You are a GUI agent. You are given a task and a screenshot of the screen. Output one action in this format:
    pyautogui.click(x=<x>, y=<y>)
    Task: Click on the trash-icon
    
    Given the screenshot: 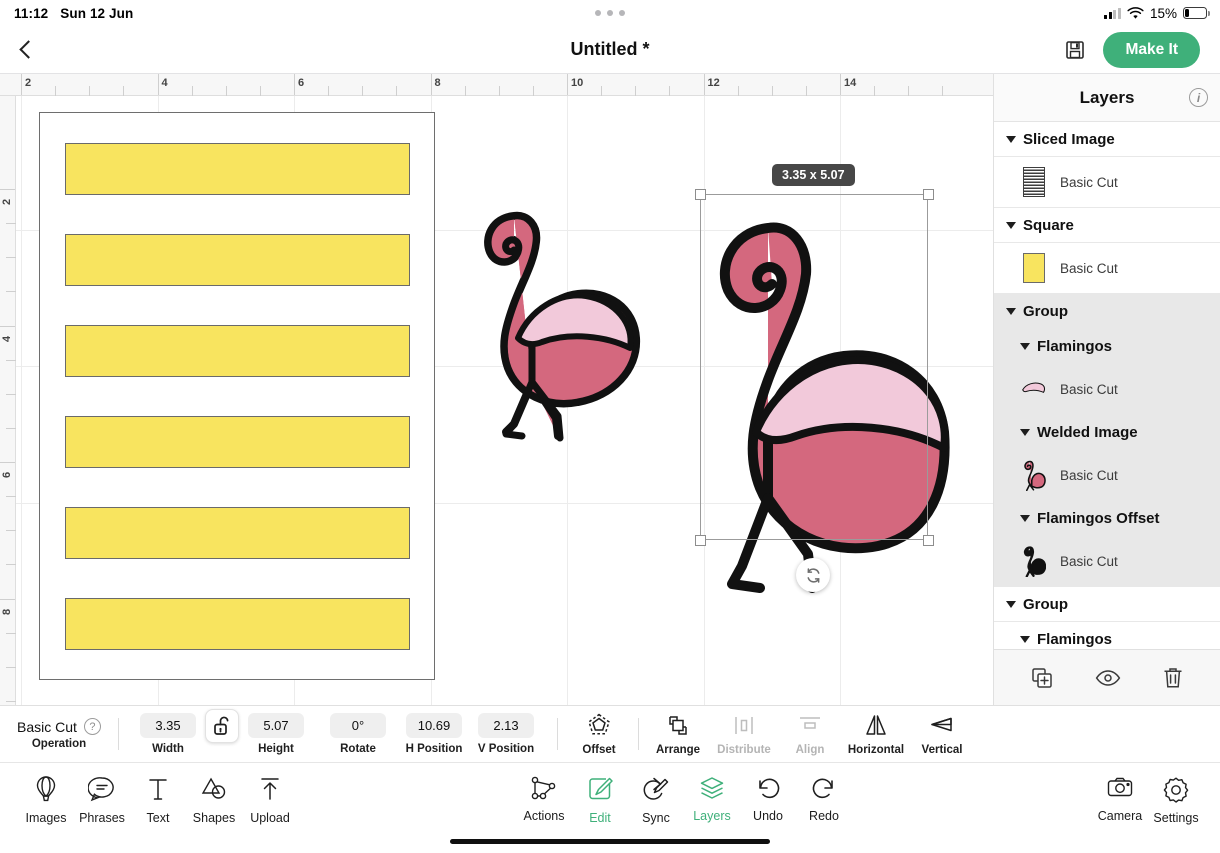 What is the action you would take?
    pyautogui.click(x=1173, y=678)
    